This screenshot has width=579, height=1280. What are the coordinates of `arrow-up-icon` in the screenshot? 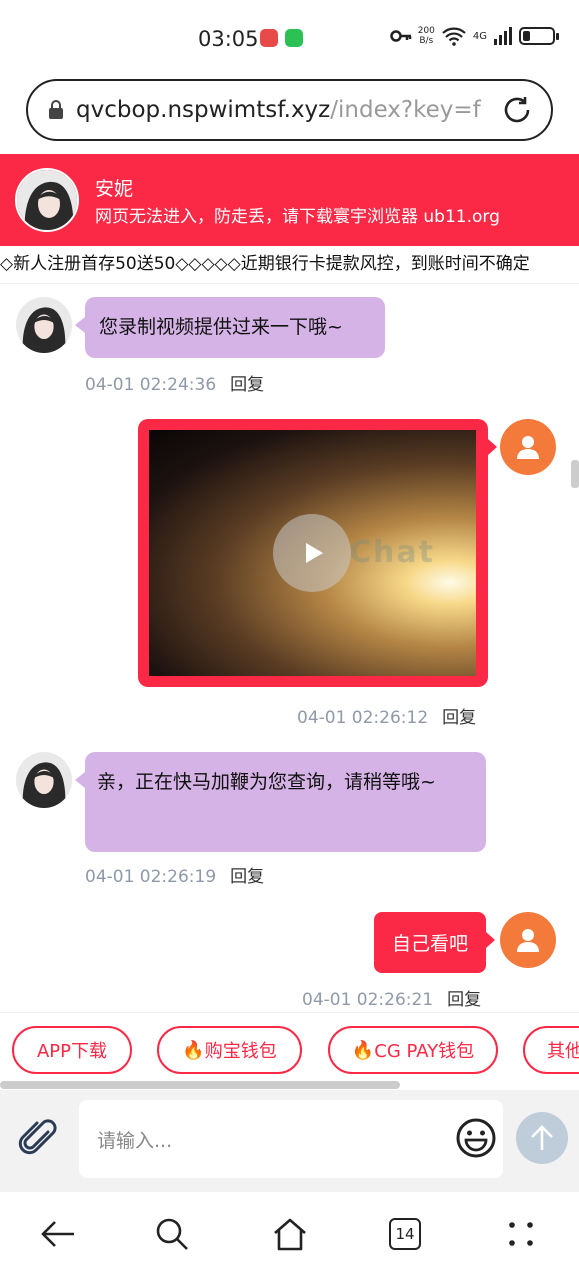 It's located at (542, 1137).